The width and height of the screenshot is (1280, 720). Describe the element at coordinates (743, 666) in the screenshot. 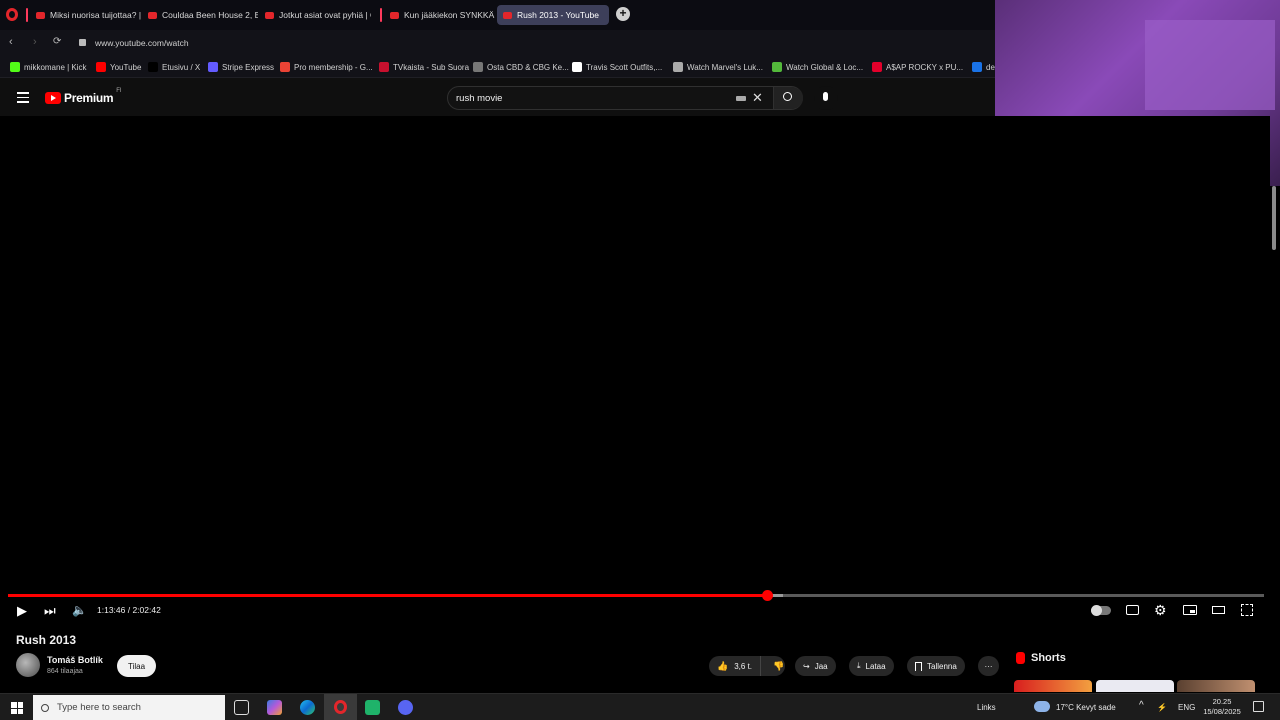

I see `like-count: 3,6 t.` at that location.